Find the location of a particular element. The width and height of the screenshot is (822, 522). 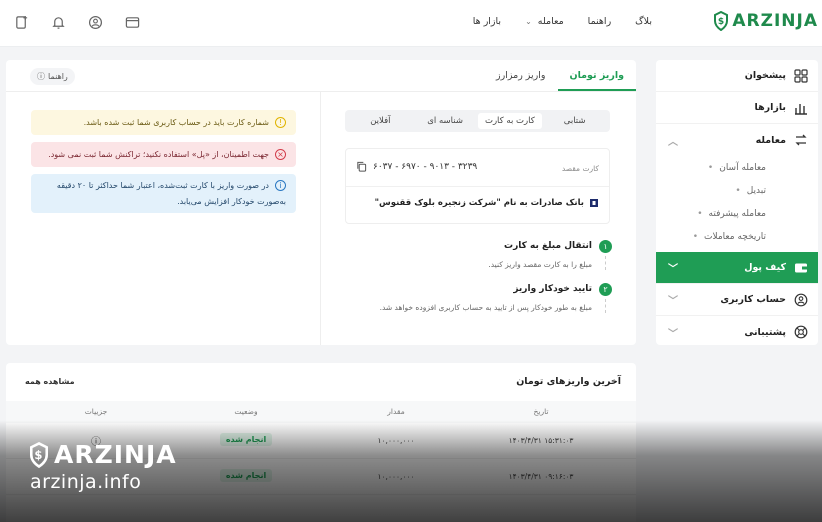

close-circle-icon: × is located at coordinates (280, 154).